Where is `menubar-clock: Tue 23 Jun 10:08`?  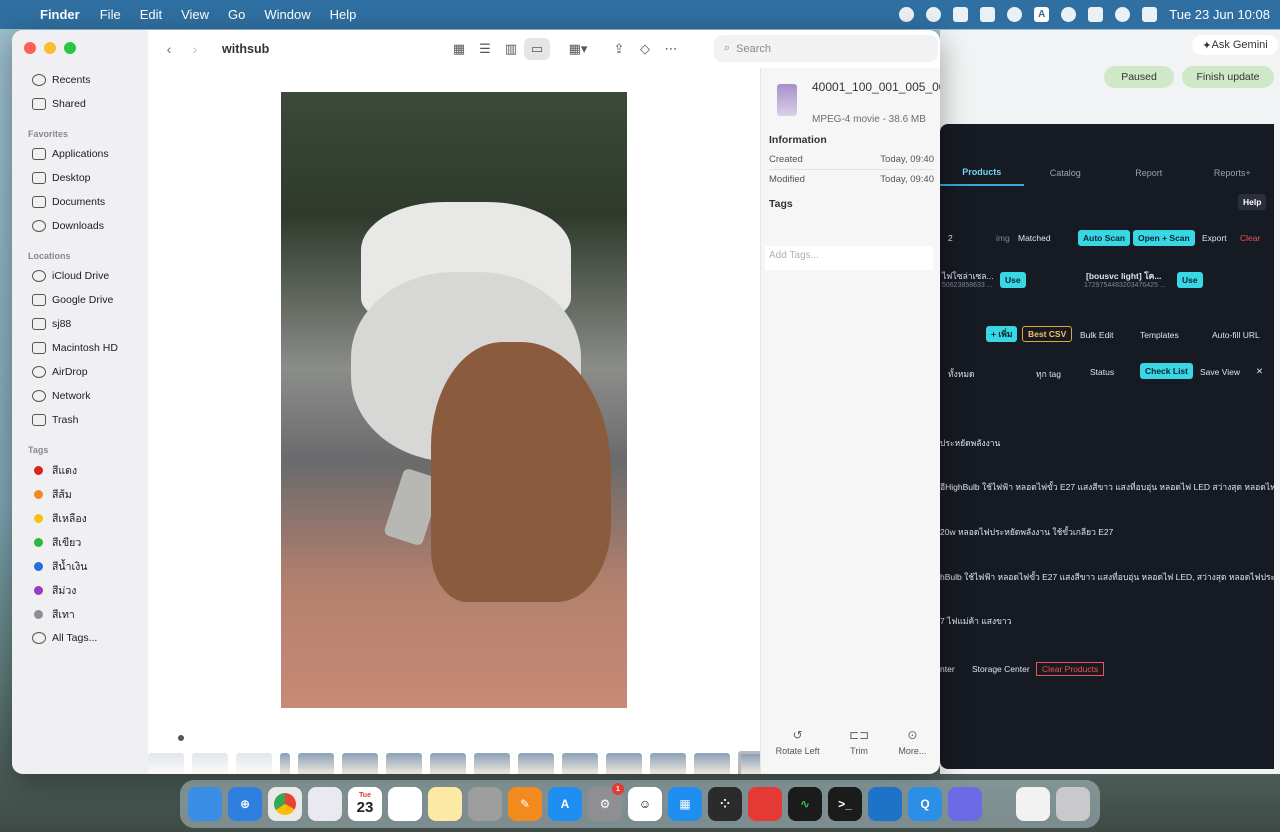 menubar-clock: Tue 23 Jun 10:08 is located at coordinates (1219, 14).